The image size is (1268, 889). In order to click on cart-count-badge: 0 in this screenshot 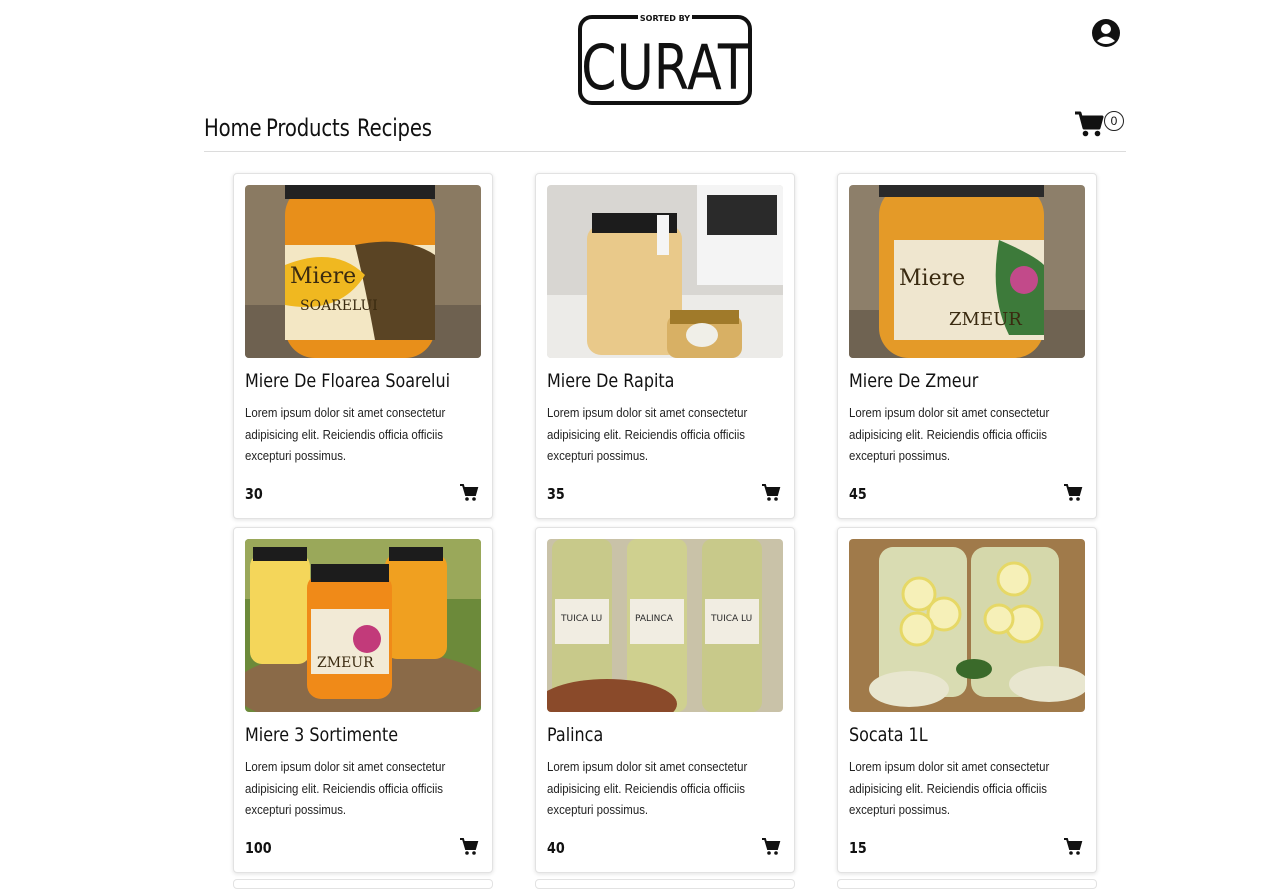, I will do `click(1114, 121)`.